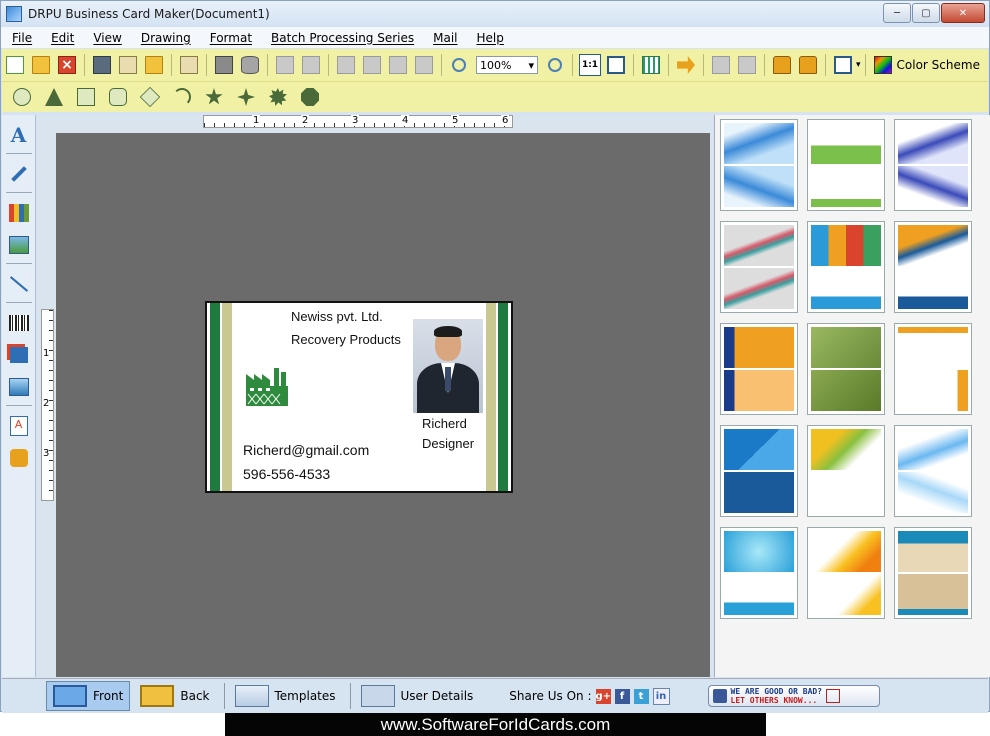 This screenshot has height=736, width=990. What do you see at coordinates (311, 65) in the screenshot?
I see `redo-button` at bounding box center [311, 65].